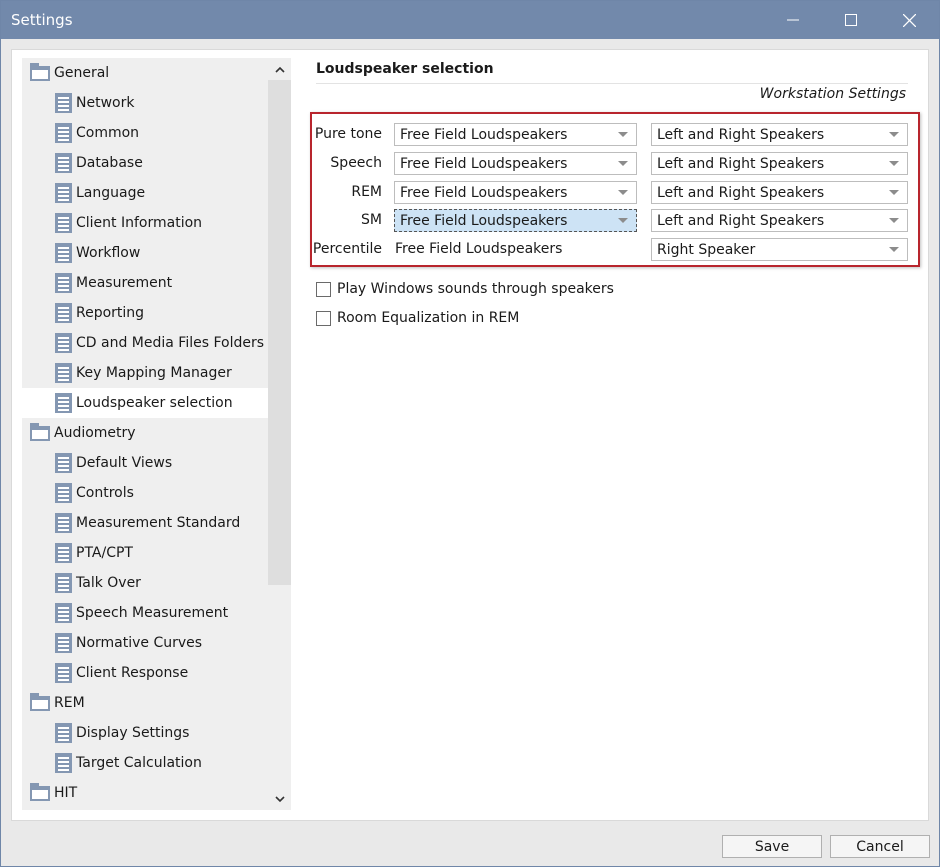  I want to click on row-label-pure-tone: Pure tone, so click(348, 134).